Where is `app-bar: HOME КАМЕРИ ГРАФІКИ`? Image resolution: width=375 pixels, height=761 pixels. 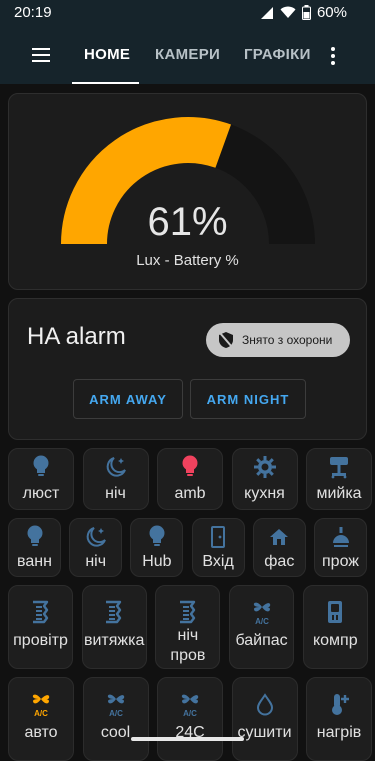 app-bar: HOME КАМЕРИ ГРАФІКИ is located at coordinates (187, 55).